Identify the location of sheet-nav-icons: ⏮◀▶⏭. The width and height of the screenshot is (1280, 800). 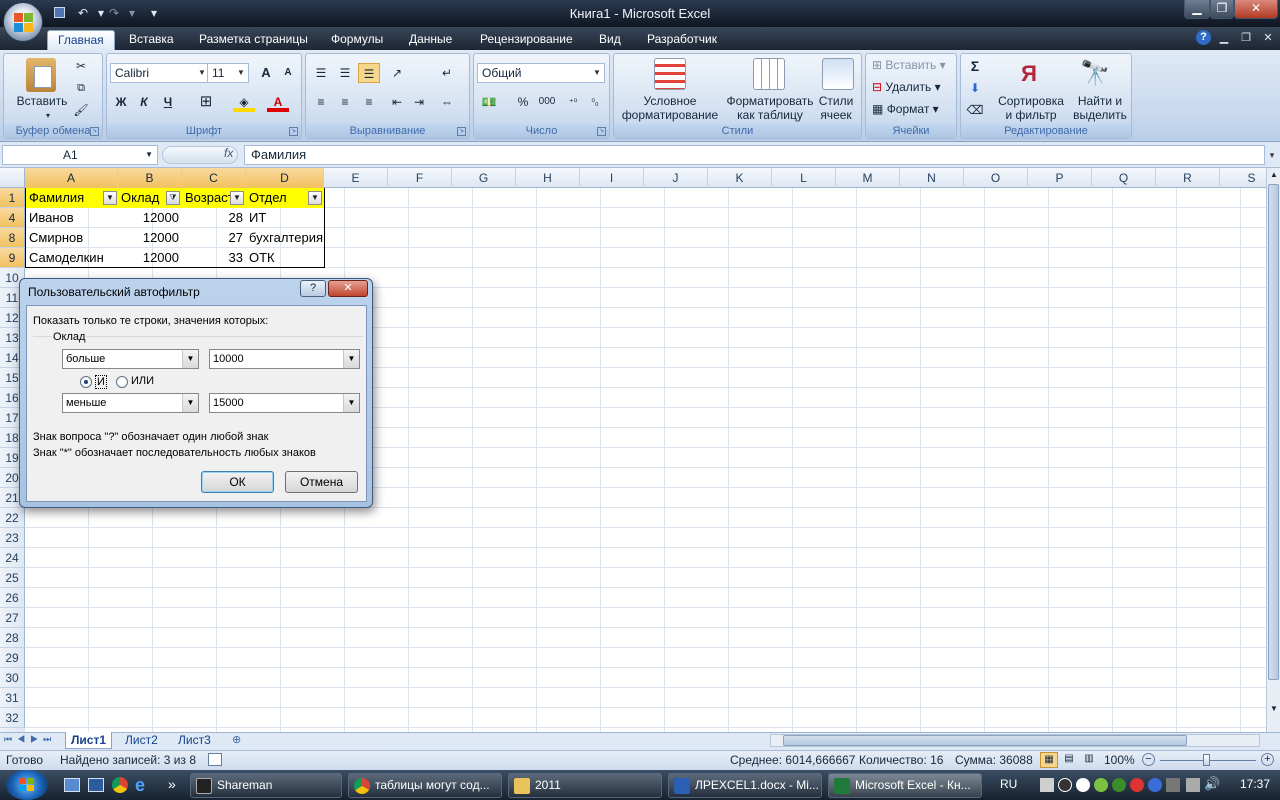
(30, 739).